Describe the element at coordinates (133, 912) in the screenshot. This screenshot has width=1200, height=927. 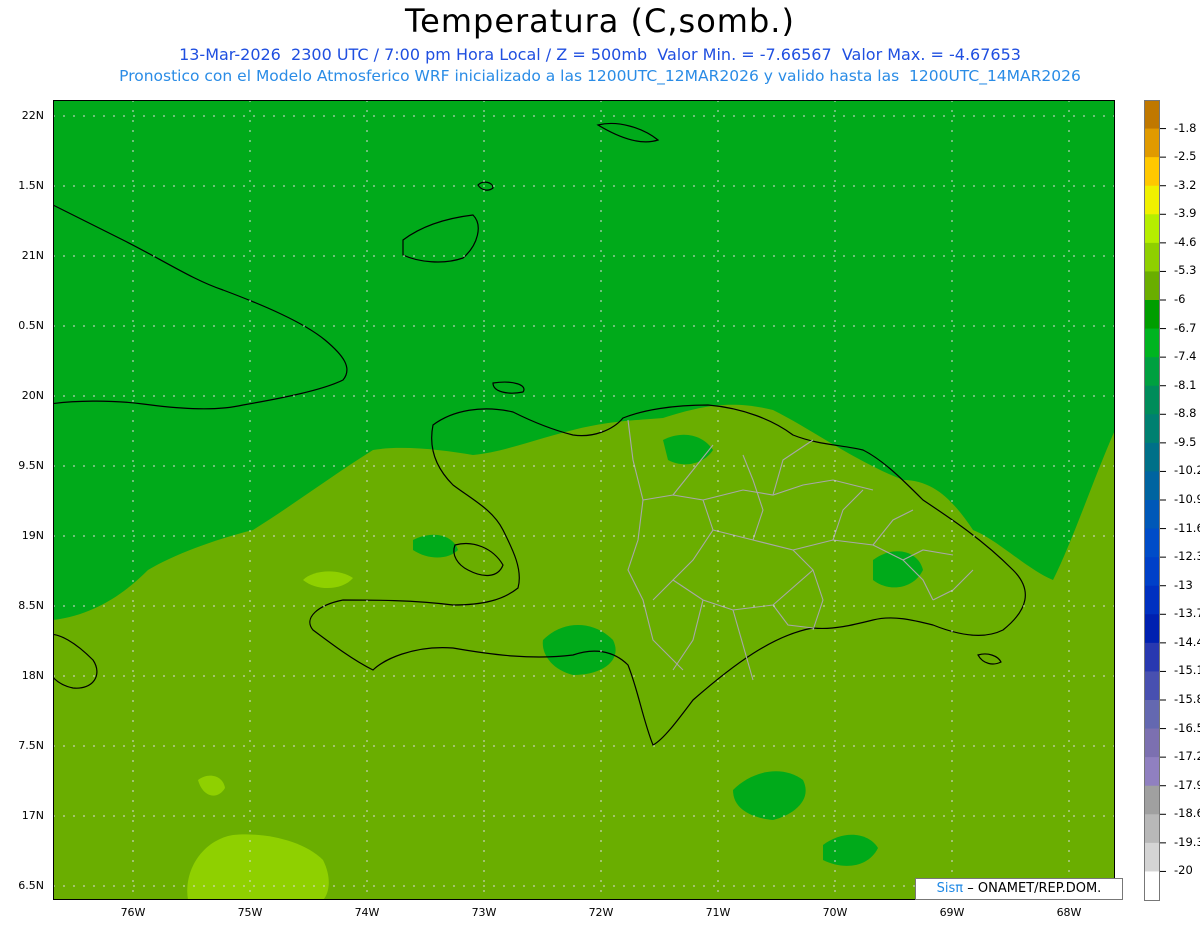
I see `lon-label-76w: 76W` at that location.